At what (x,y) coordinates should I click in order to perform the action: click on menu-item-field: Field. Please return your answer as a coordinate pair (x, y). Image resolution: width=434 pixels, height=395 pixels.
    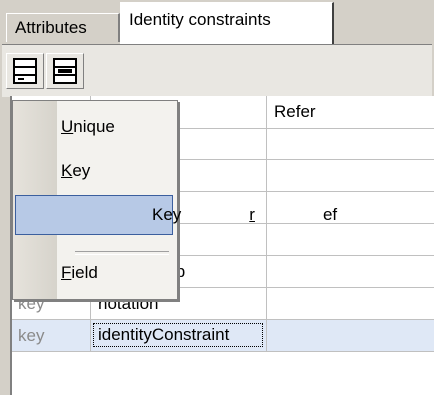
    Looking at the image, I should click on (79, 273).